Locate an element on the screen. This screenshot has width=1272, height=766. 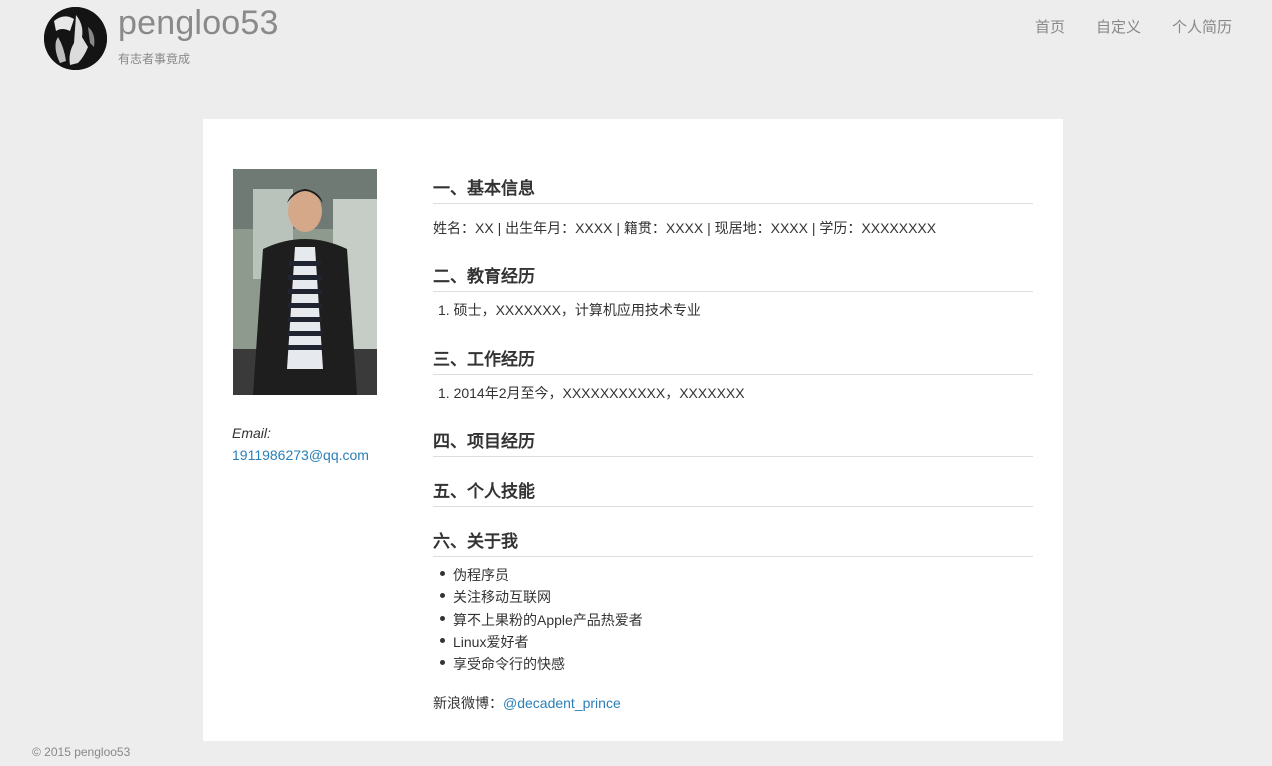
section-basic-info-title: 一、基本信息 is located at coordinates (733, 189).